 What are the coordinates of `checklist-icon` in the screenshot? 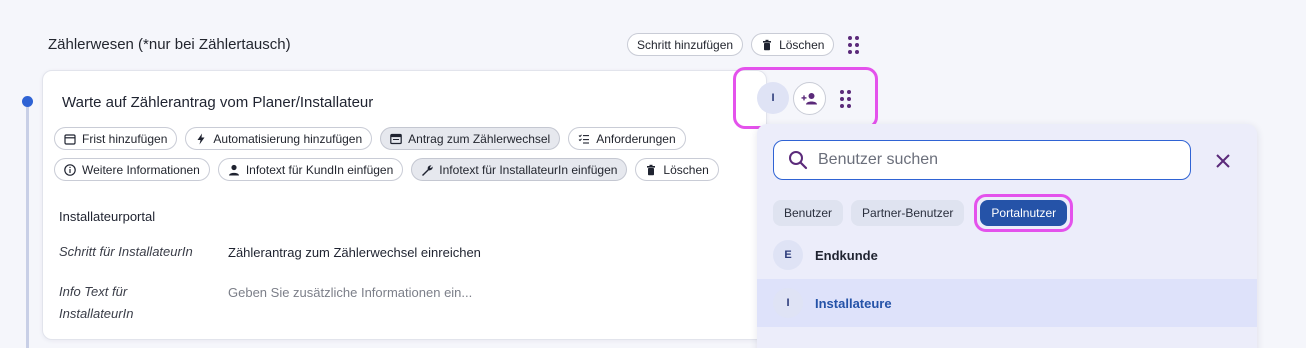 It's located at (584, 138).